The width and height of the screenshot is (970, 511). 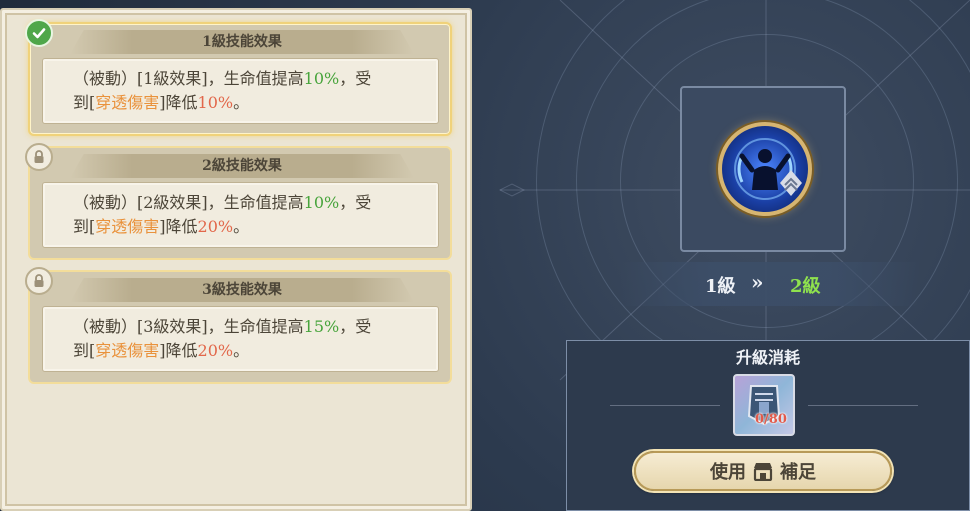 What do you see at coordinates (770, 284) in the screenshot?
I see `level-change-bar` at bounding box center [770, 284].